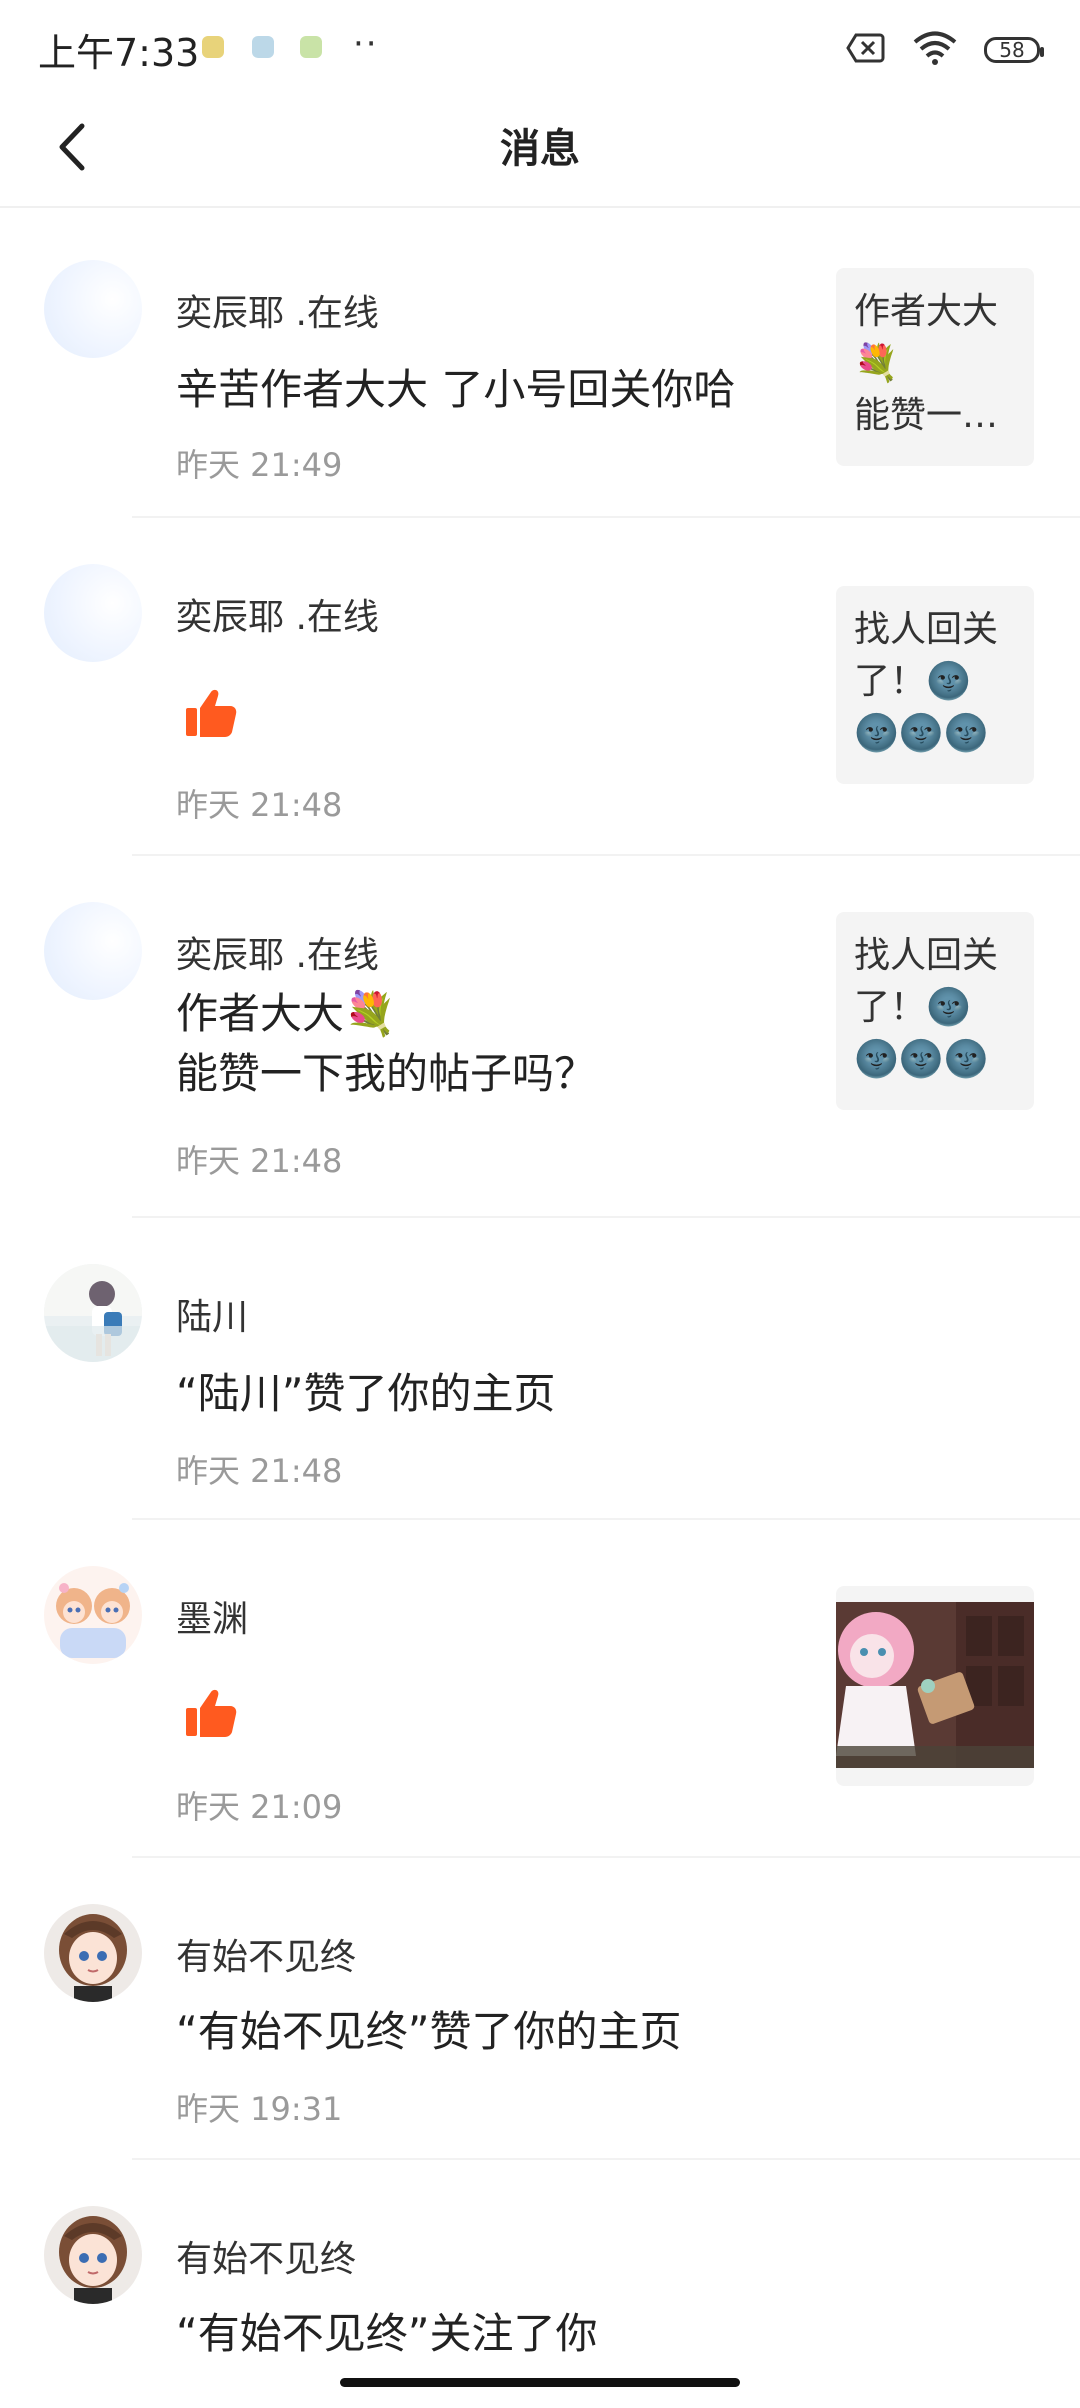 This screenshot has width=1080, height=2408. I want to click on message-content: “陆川”赞了你的主页, so click(366, 1393).